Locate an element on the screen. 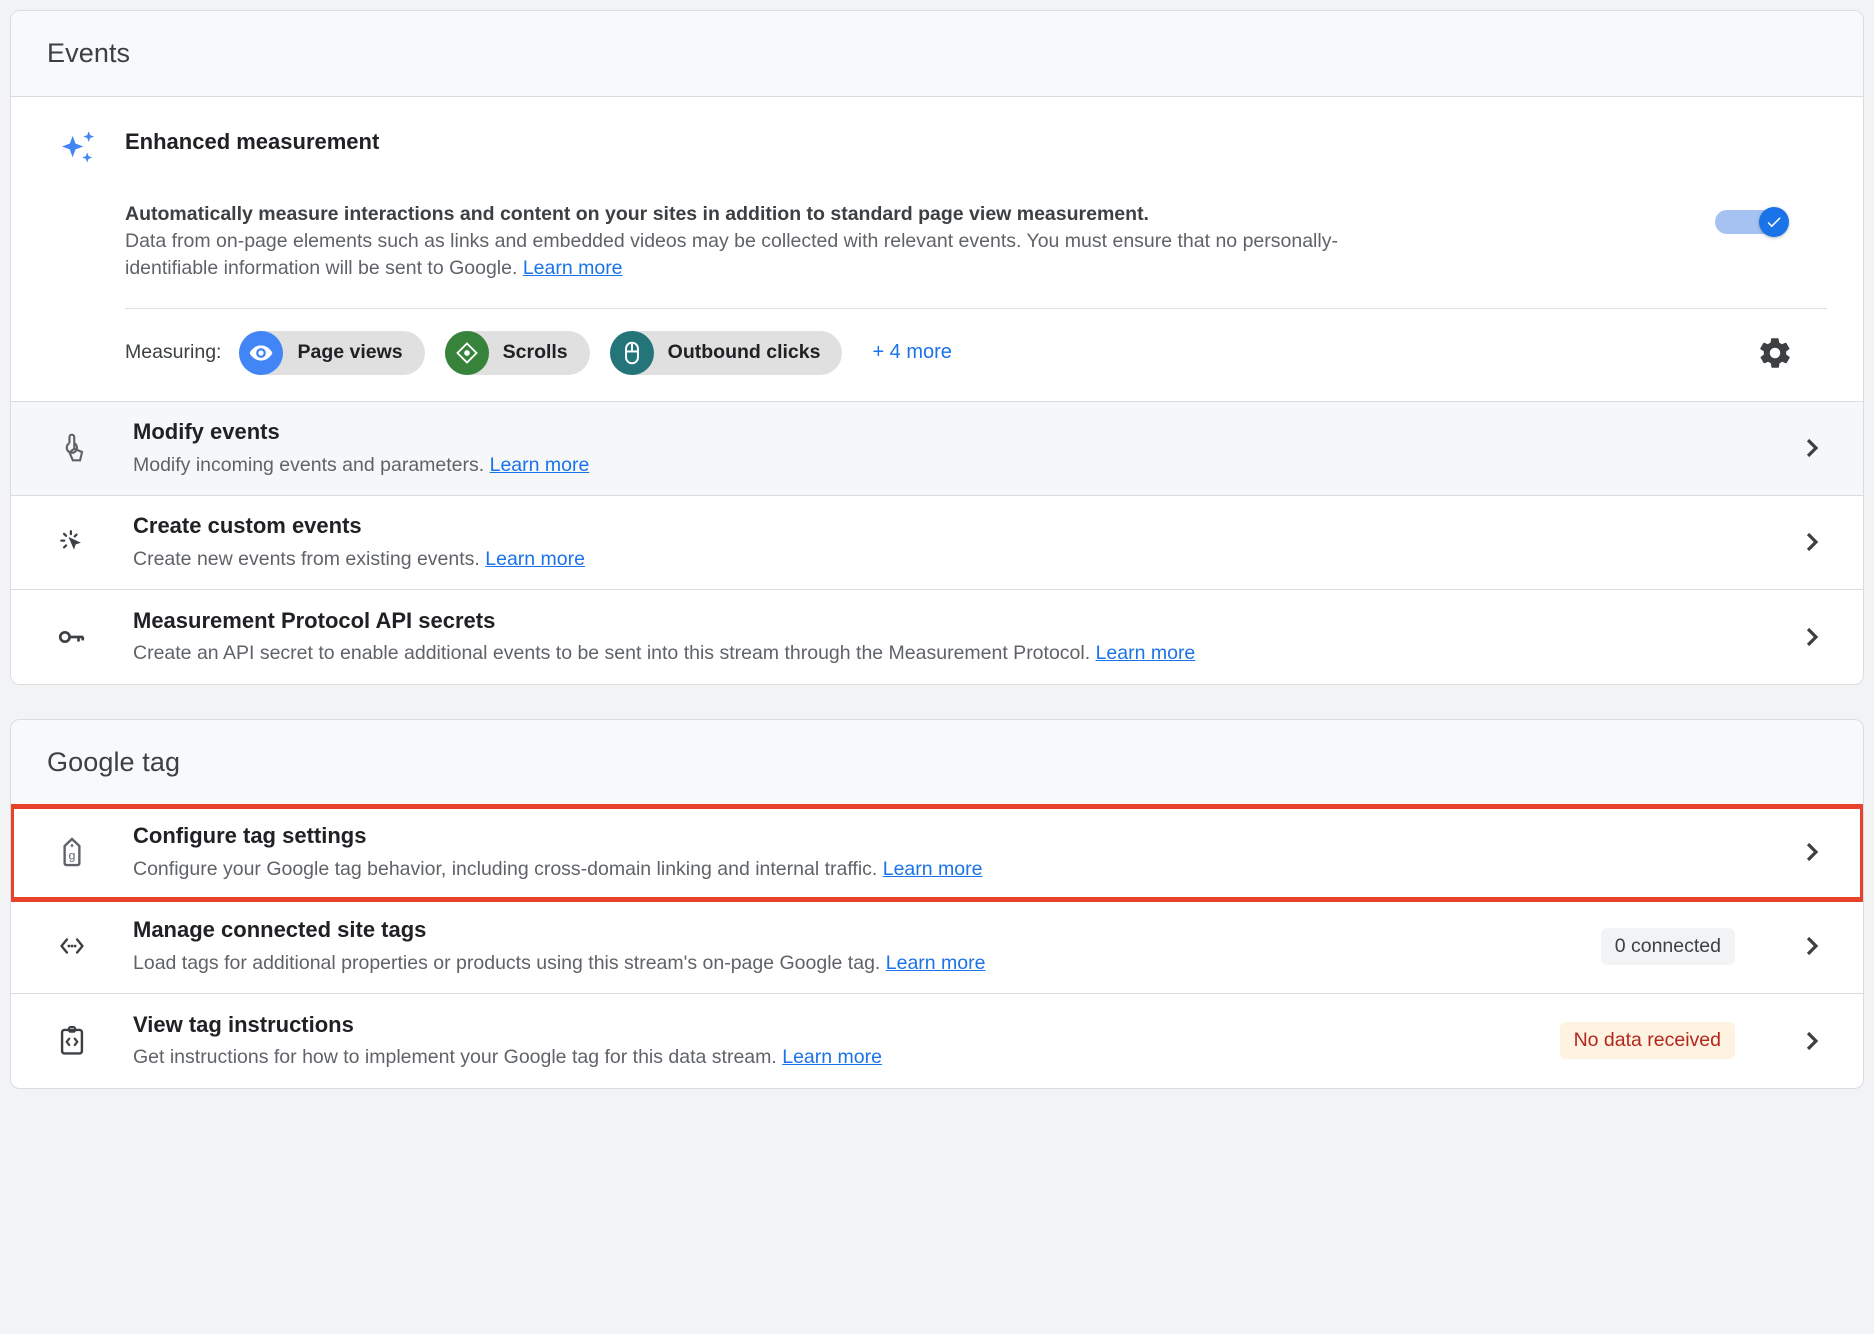  status-badge: No data received is located at coordinates (1647, 1041).